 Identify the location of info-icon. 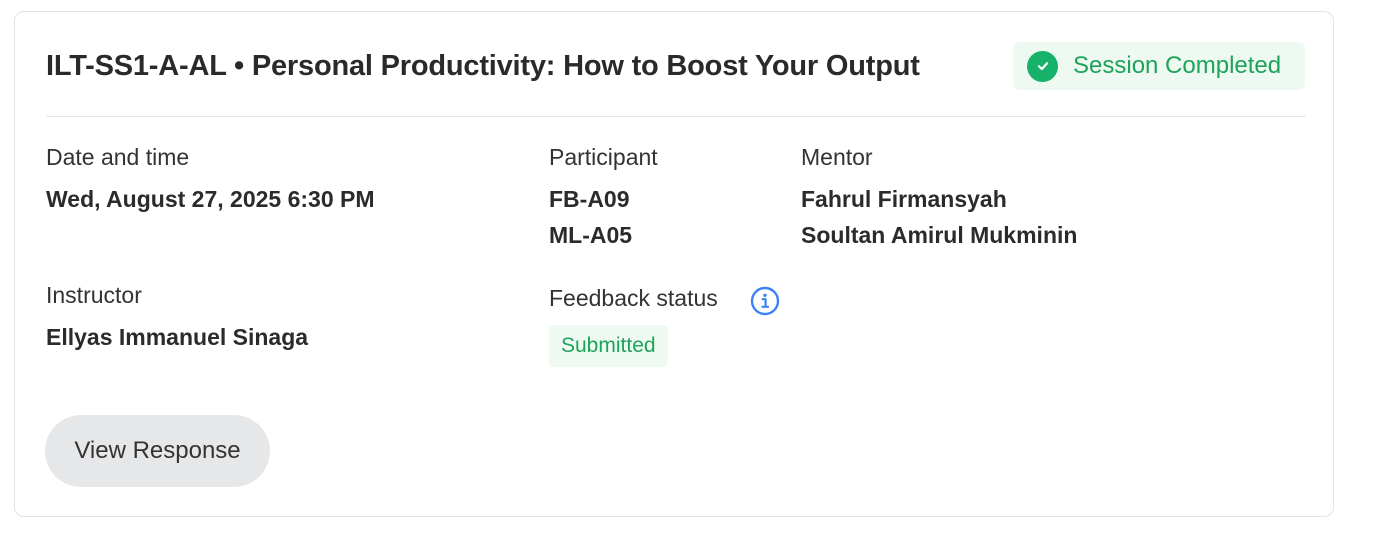
(765, 301).